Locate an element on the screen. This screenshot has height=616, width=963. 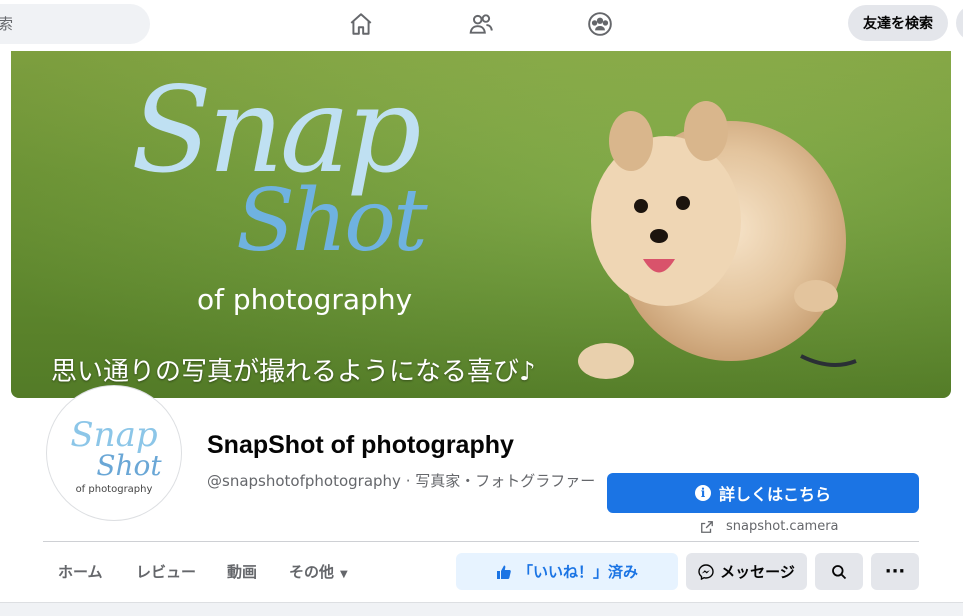
menu-button is located at coordinates (959, 23).